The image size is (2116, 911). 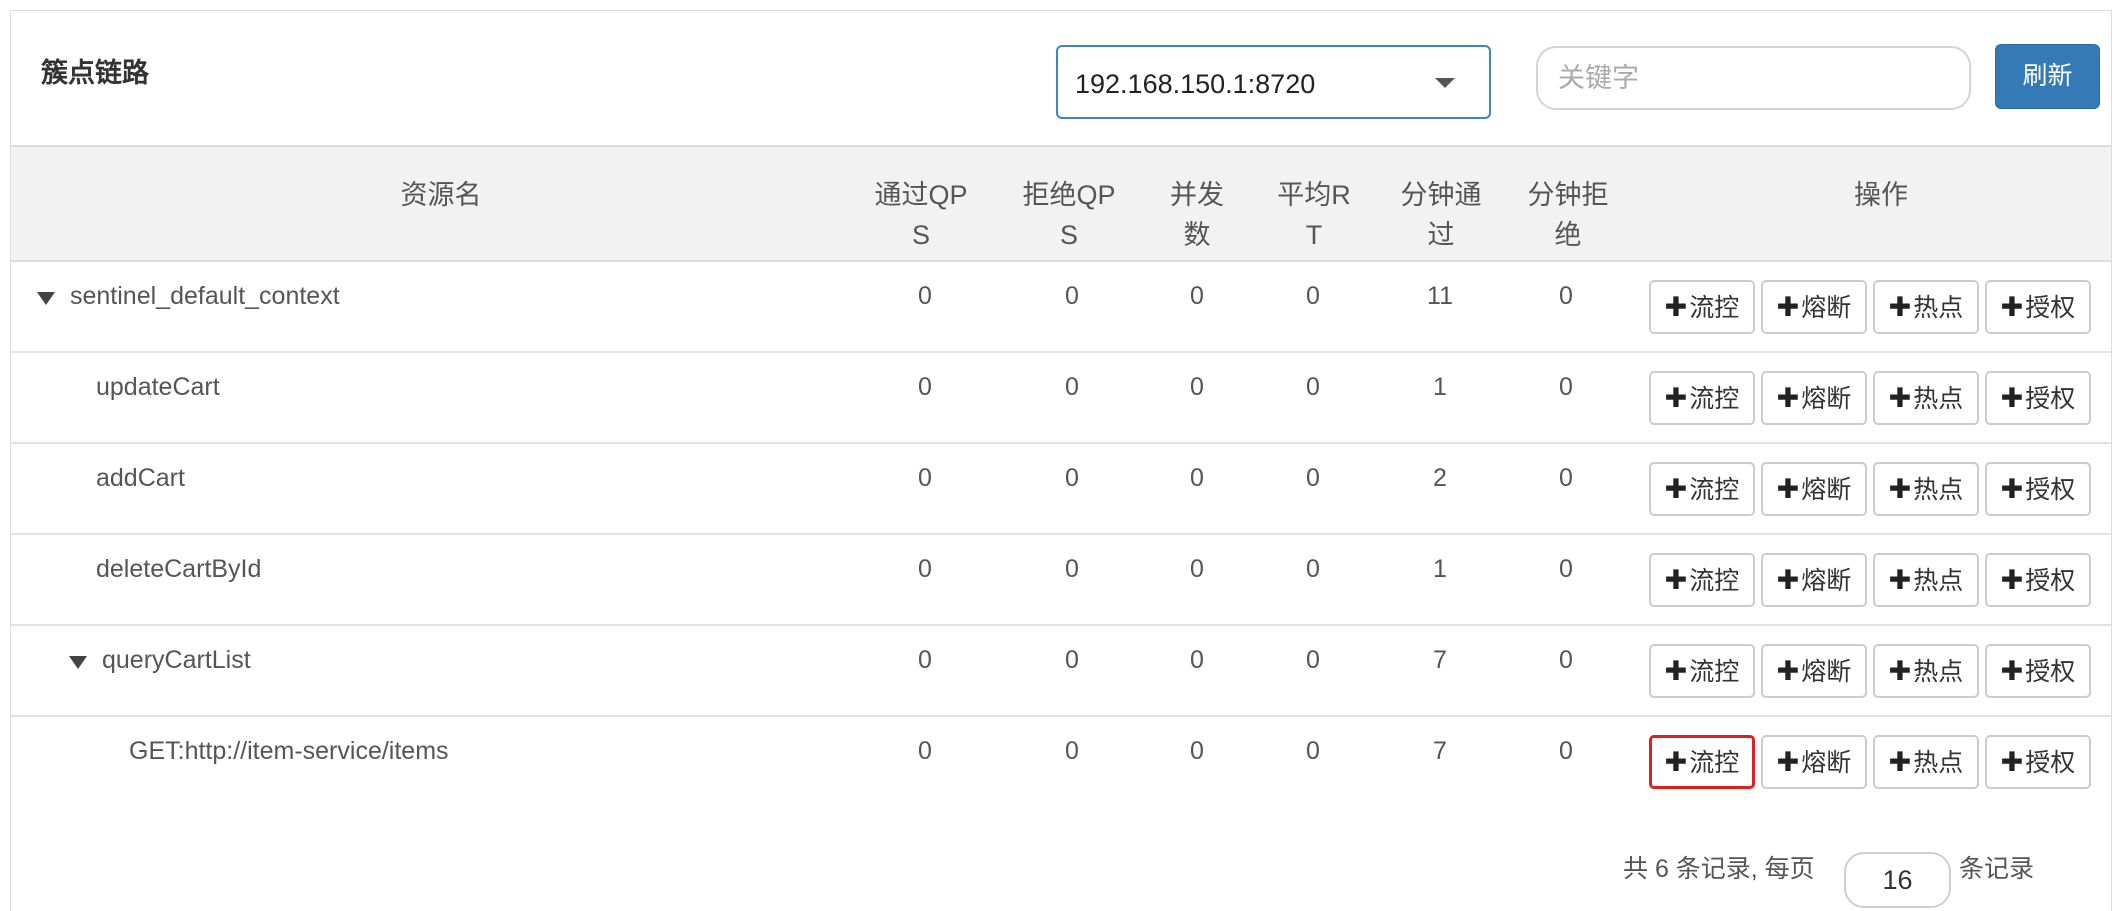 I want to click on keyword-search-input, so click(x=1753, y=78).